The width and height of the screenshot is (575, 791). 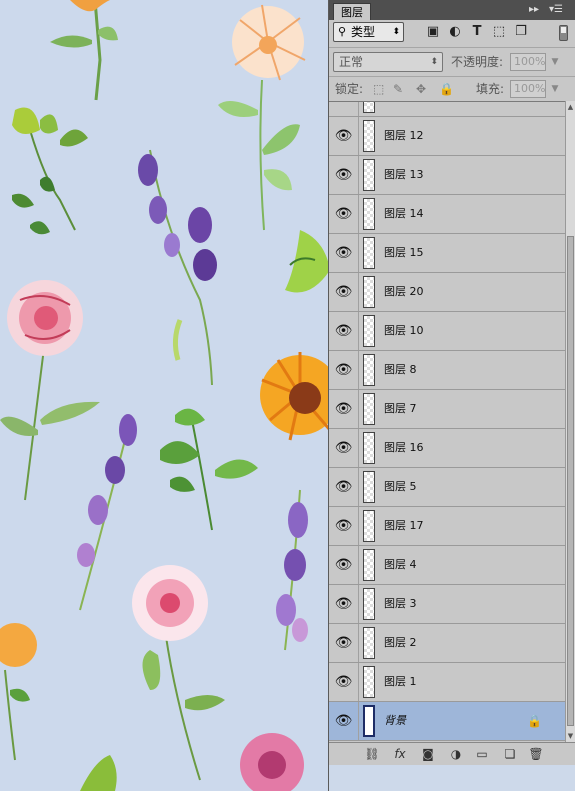 What do you see at coordinates (378, 89) in the screenshot?
I see `lock-transparent-pixels-icon: ⬚` at bounding box center [378, 89].